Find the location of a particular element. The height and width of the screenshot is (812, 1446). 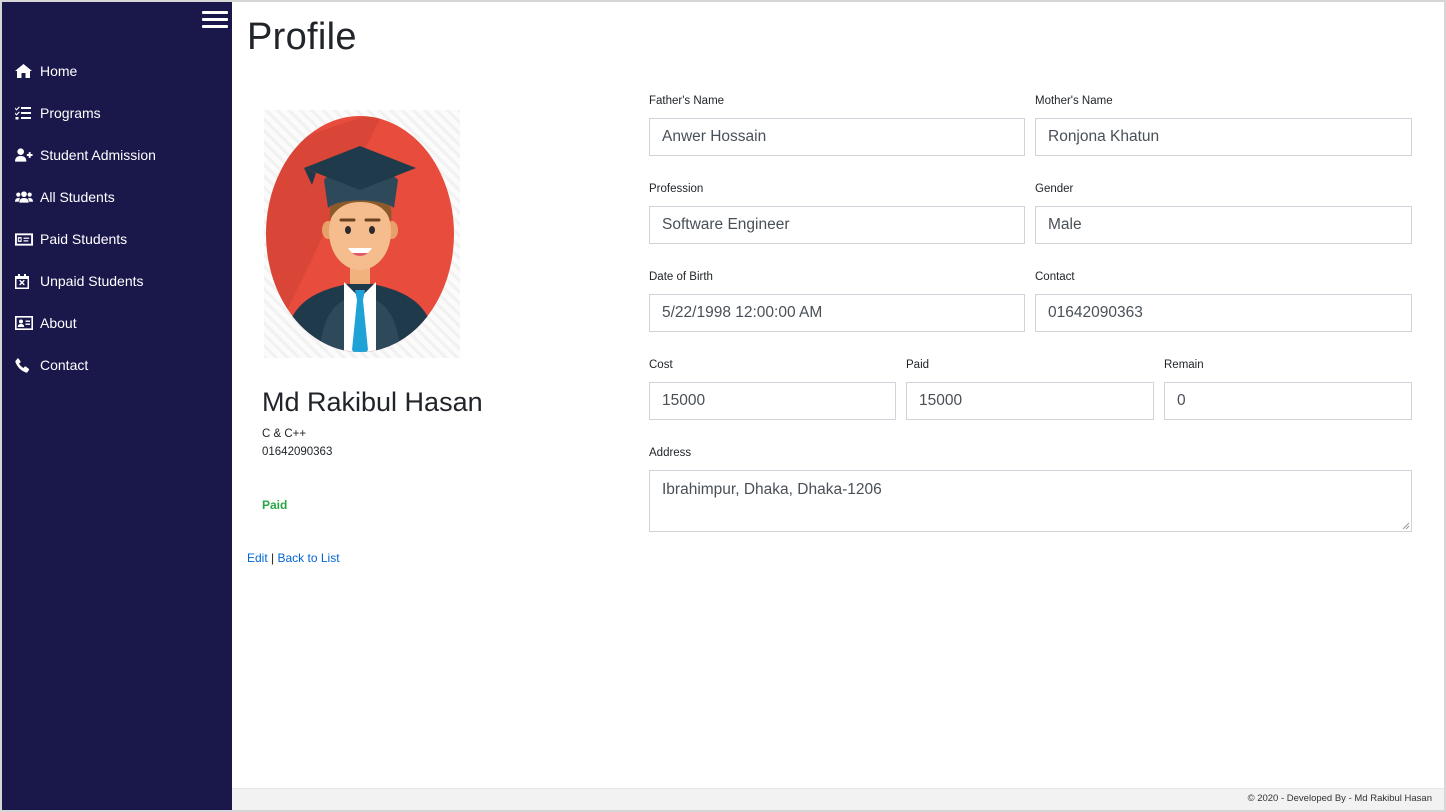

footer: © 2020 - Developed By - Md Rakibul Hasan is located at coordinates (838, 799).